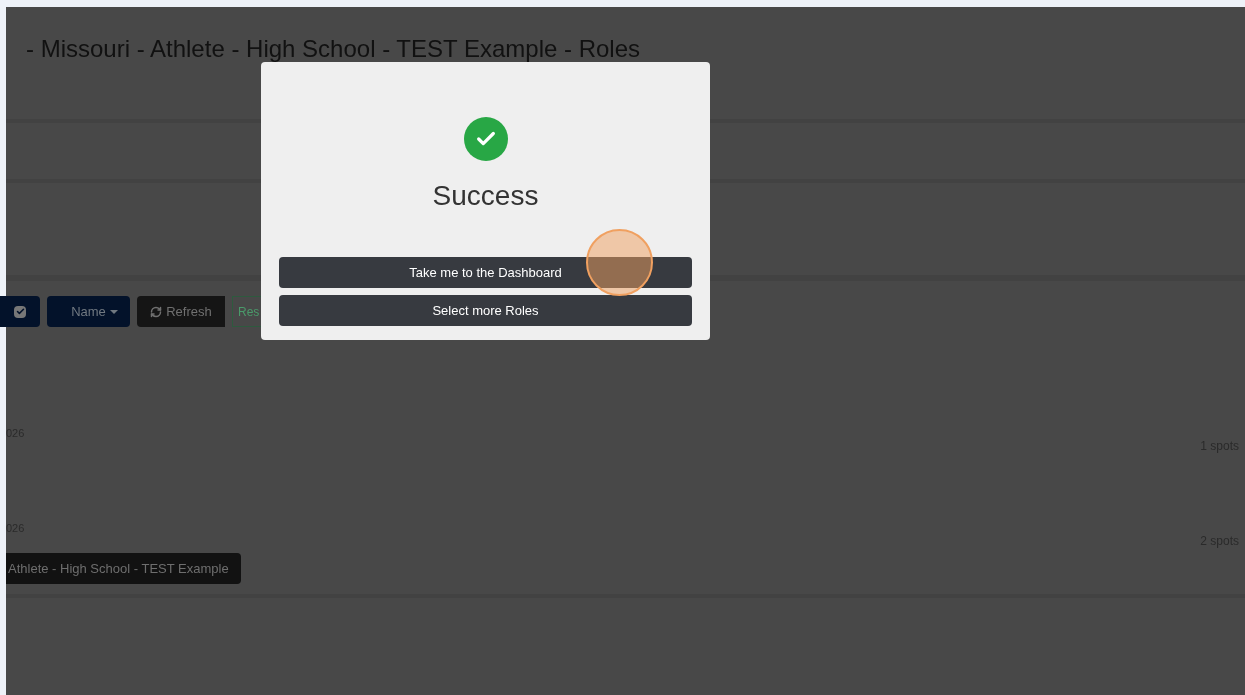 This screenshot has width=1245, height=695. I want to click on dialog-button: Take me to the Dashboard, so click(485, 272).